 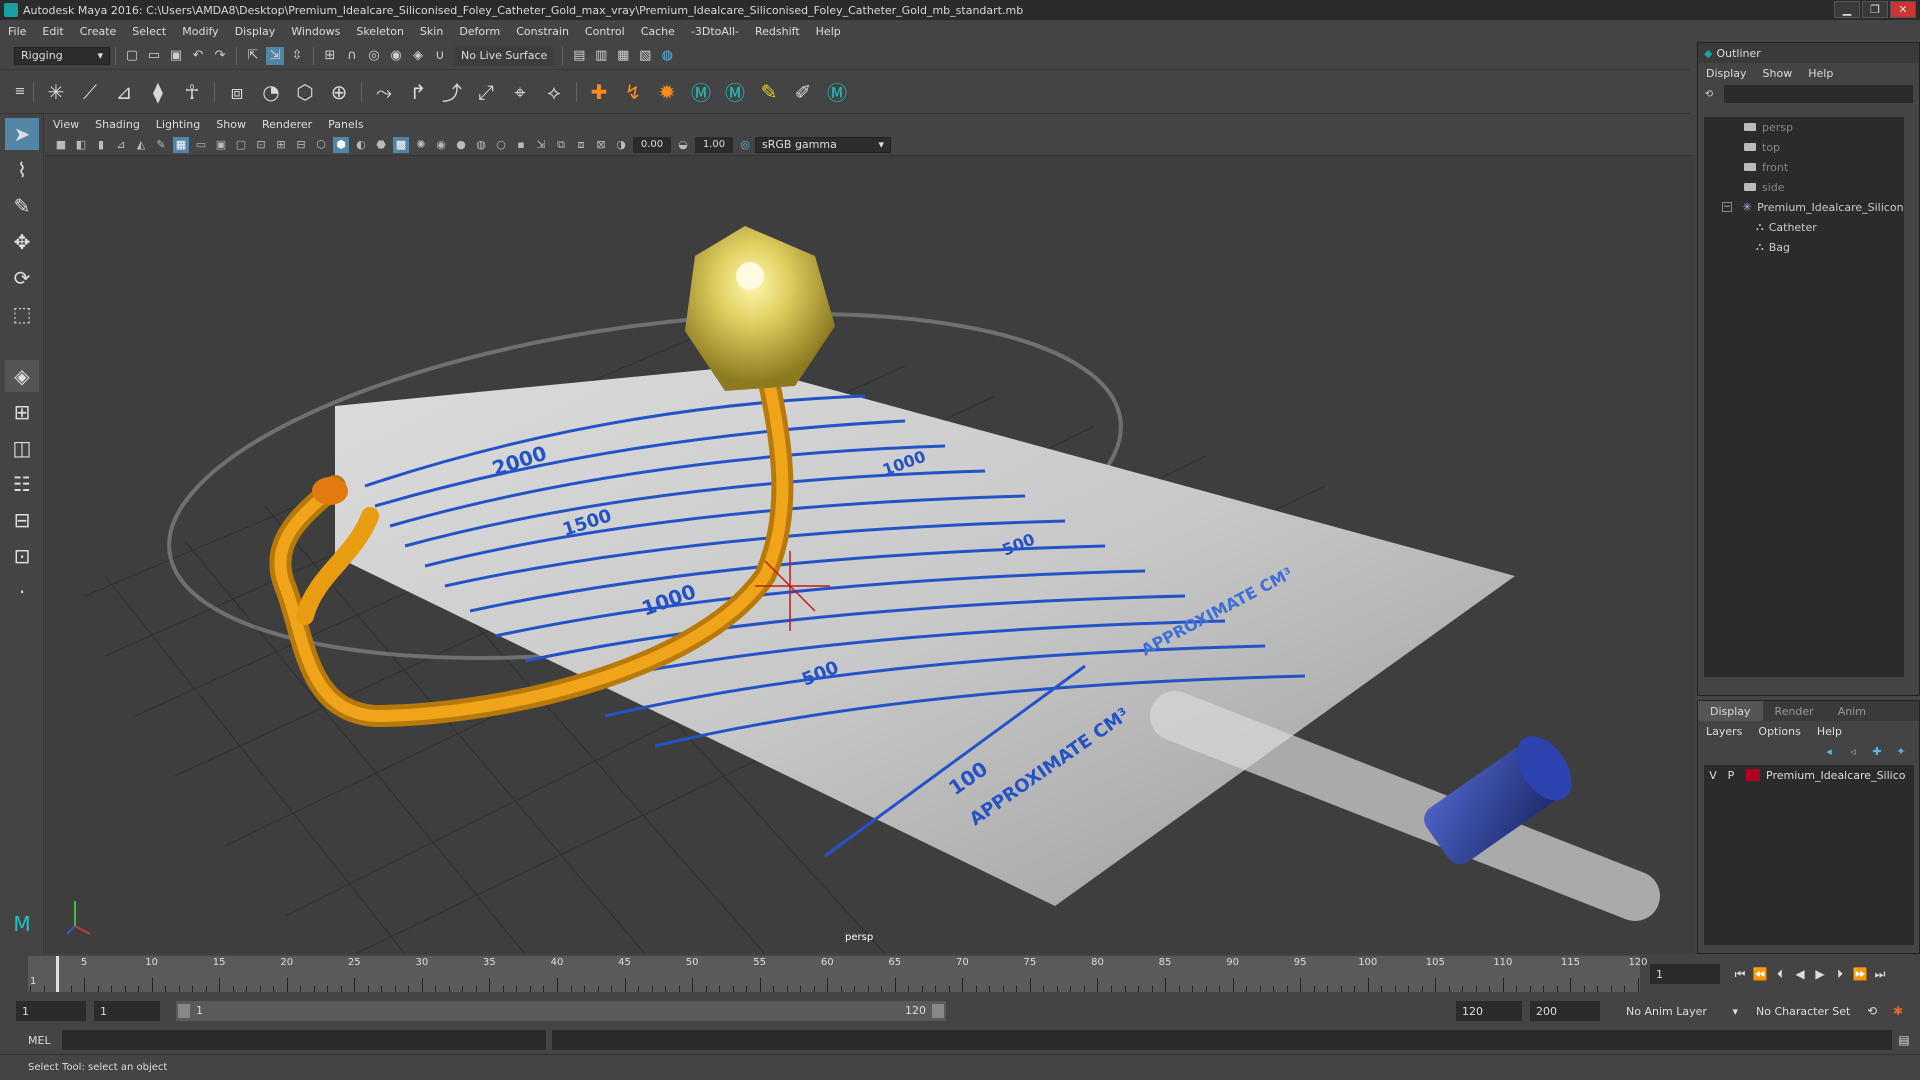 What do you see at coordinates (121, 145) in the screenshot?
I see `image-plane-icon: ⊿` at bounding box center [121, 145].